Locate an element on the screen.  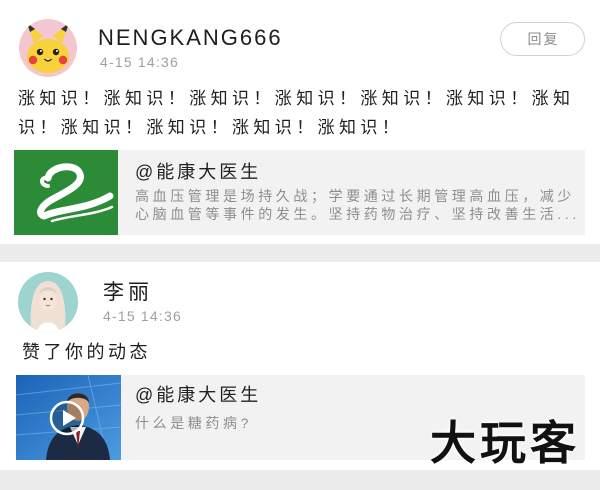
username: NENGKANG666 is located at coordinates (190, 38).